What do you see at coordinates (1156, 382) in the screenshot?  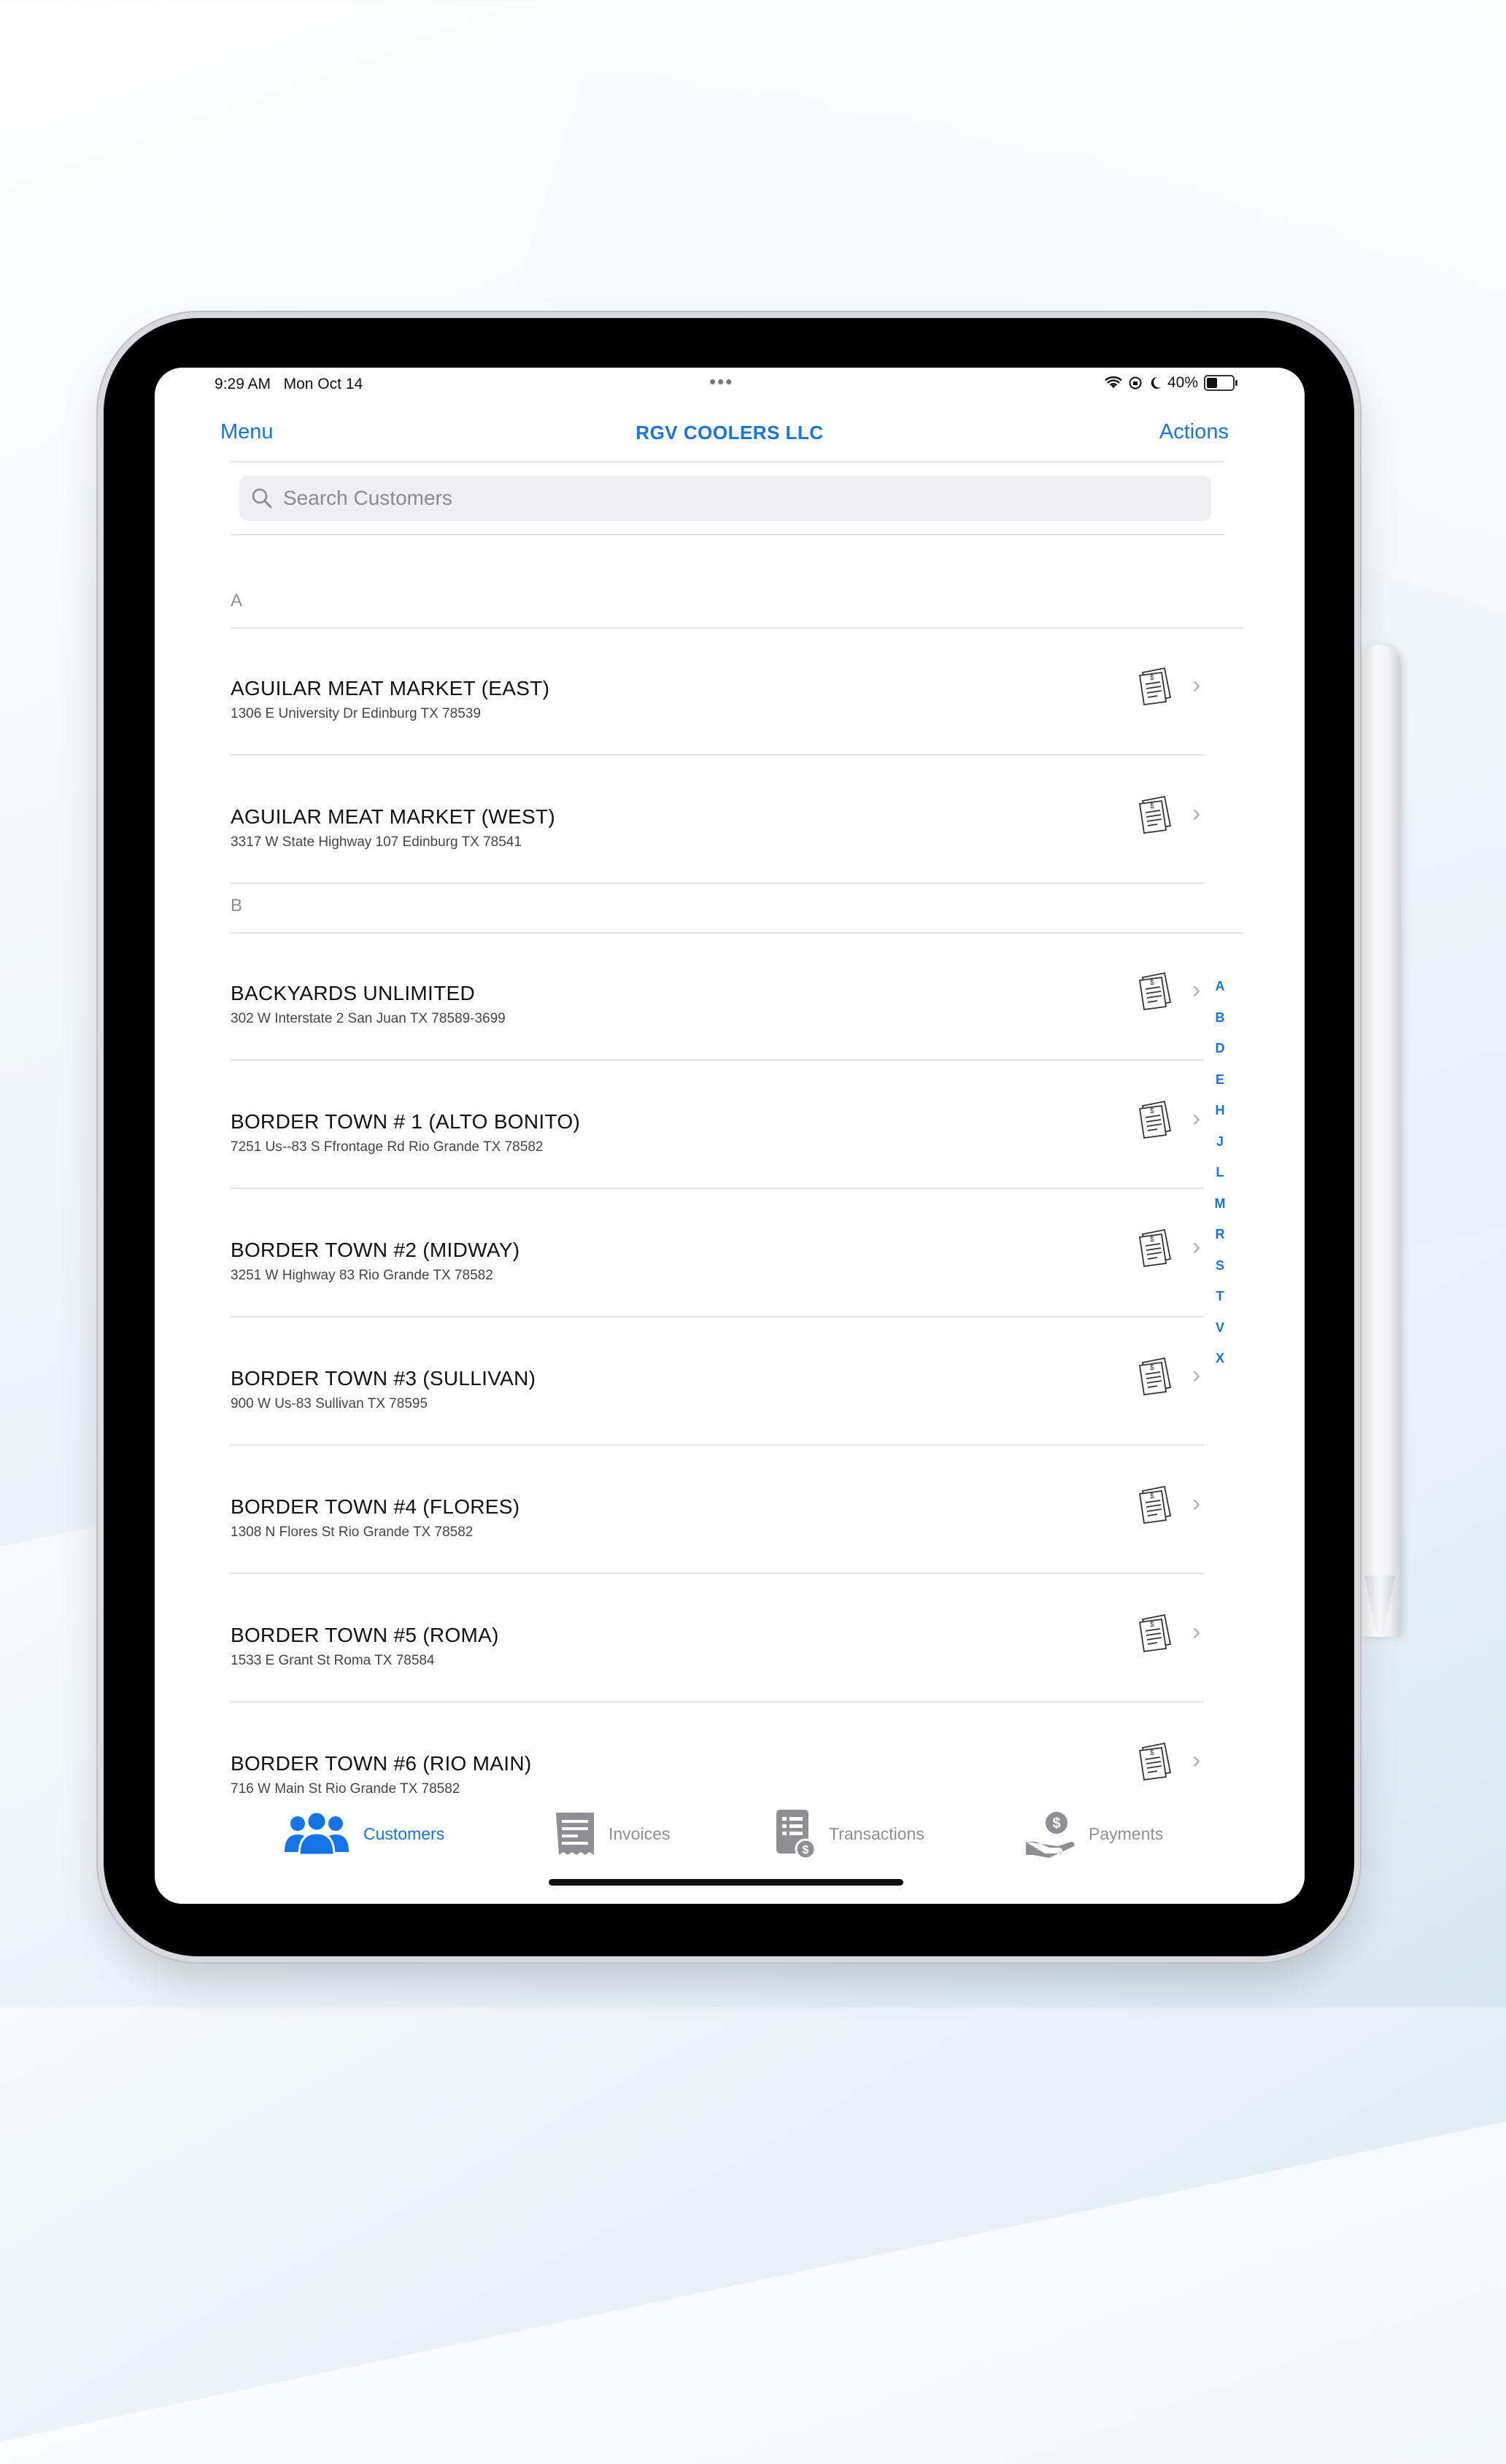 I see `moon-icon` at bounding box center [1156, 382].